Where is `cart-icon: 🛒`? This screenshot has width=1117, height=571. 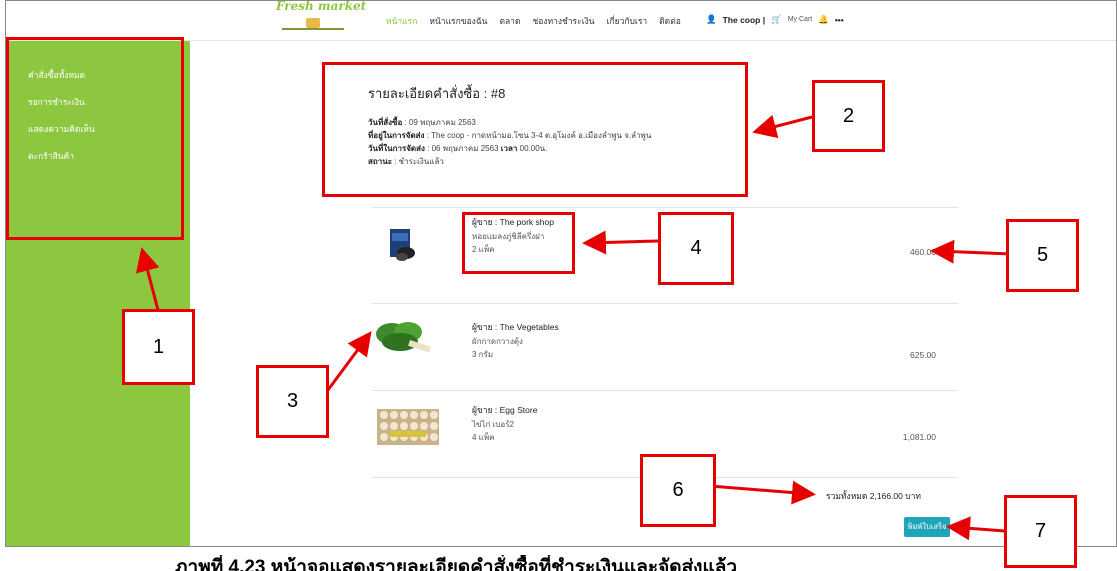
cart-icon: 🛒 is located at coordinates (776, 19).